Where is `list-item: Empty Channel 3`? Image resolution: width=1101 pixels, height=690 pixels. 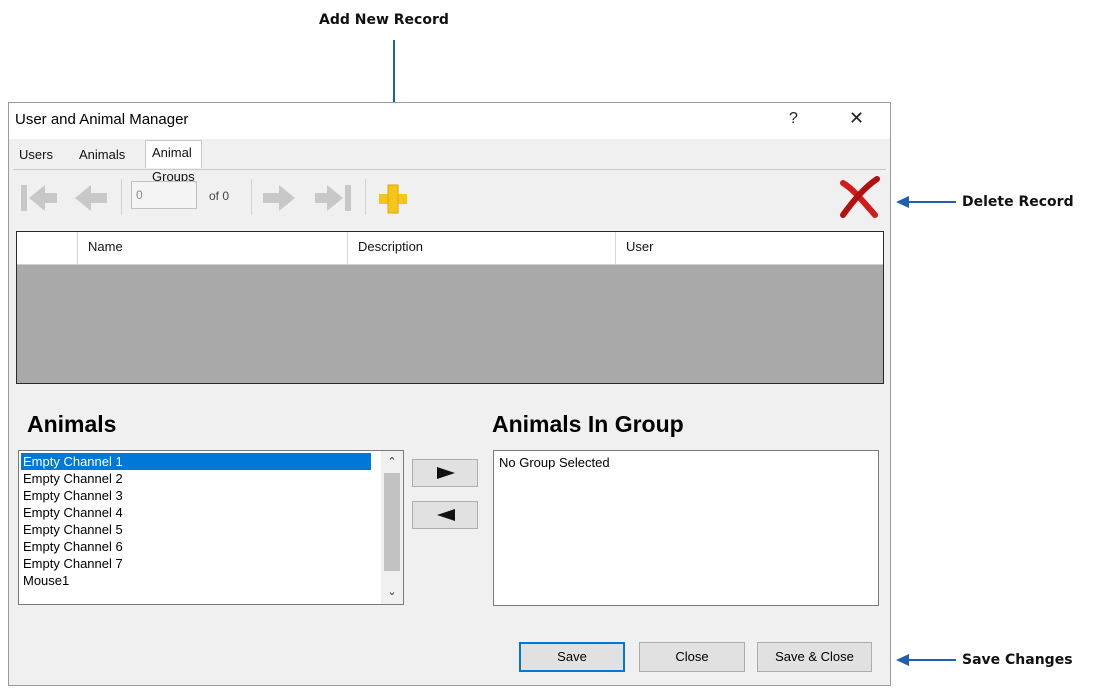
list-item: Empty Channel 3 is located at coordinates (72, 495).